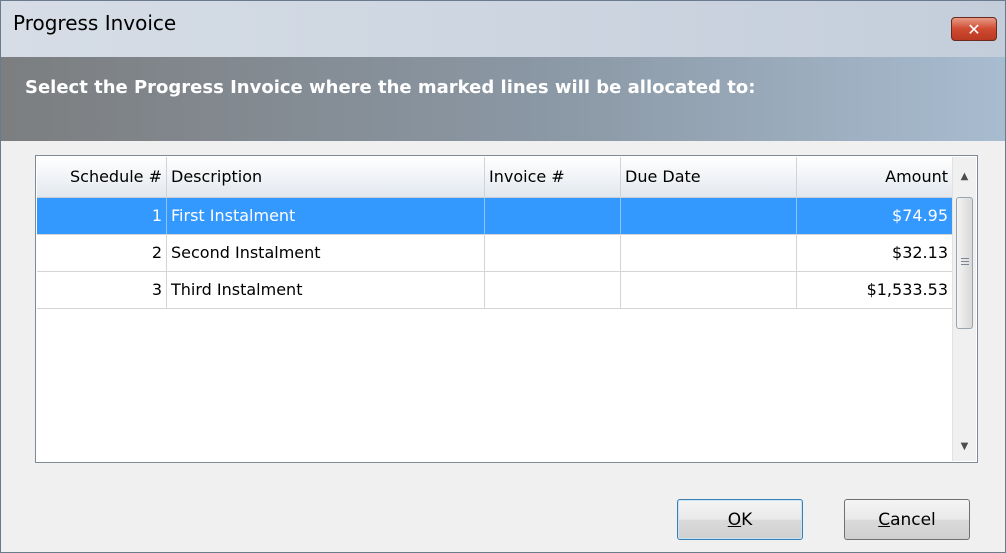 This screenshot has height=553, width=1006. Describe the element at coordinates (964, 176) in the screenshot. I see `scroll-up-arrow-icon: ▲` at that location.